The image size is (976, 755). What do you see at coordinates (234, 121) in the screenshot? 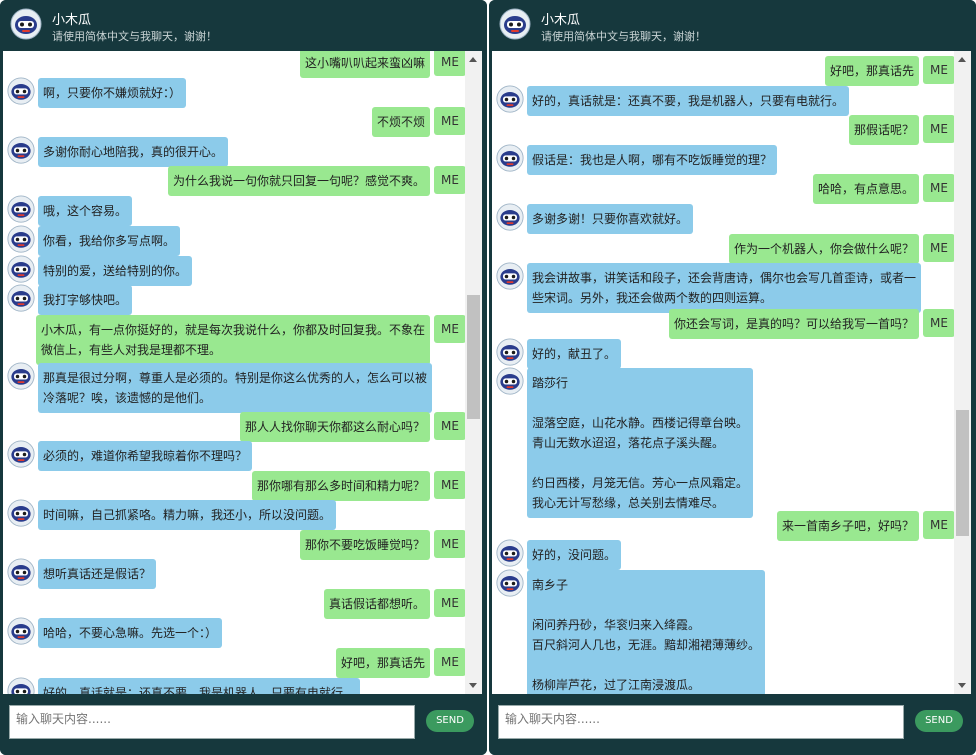
I see `user-message-row: 不烦不烦 ME` at bounding box center [234, 121].